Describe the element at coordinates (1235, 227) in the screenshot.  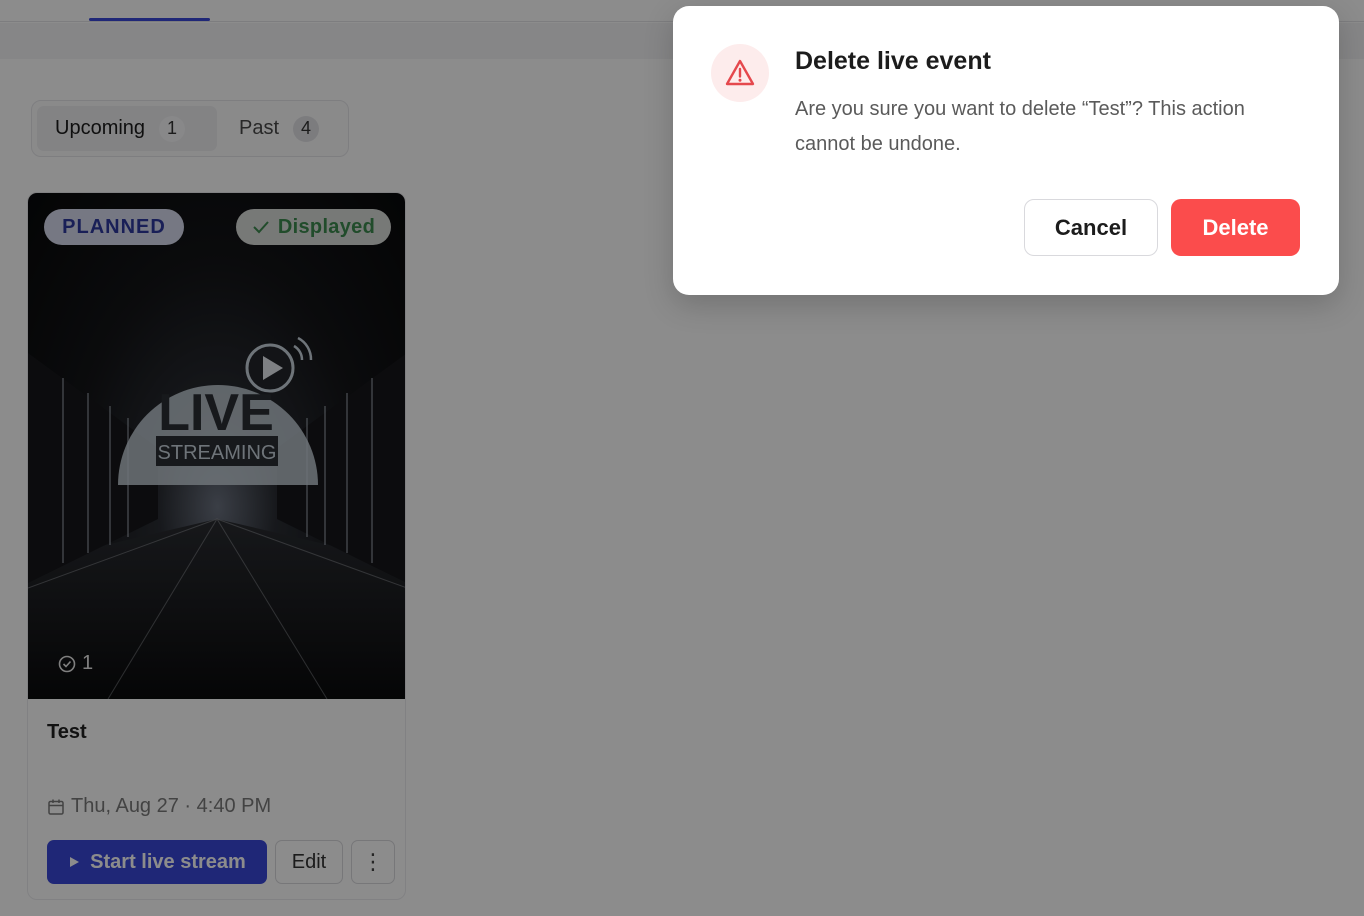
I see `delete-button: Delete` at that location.